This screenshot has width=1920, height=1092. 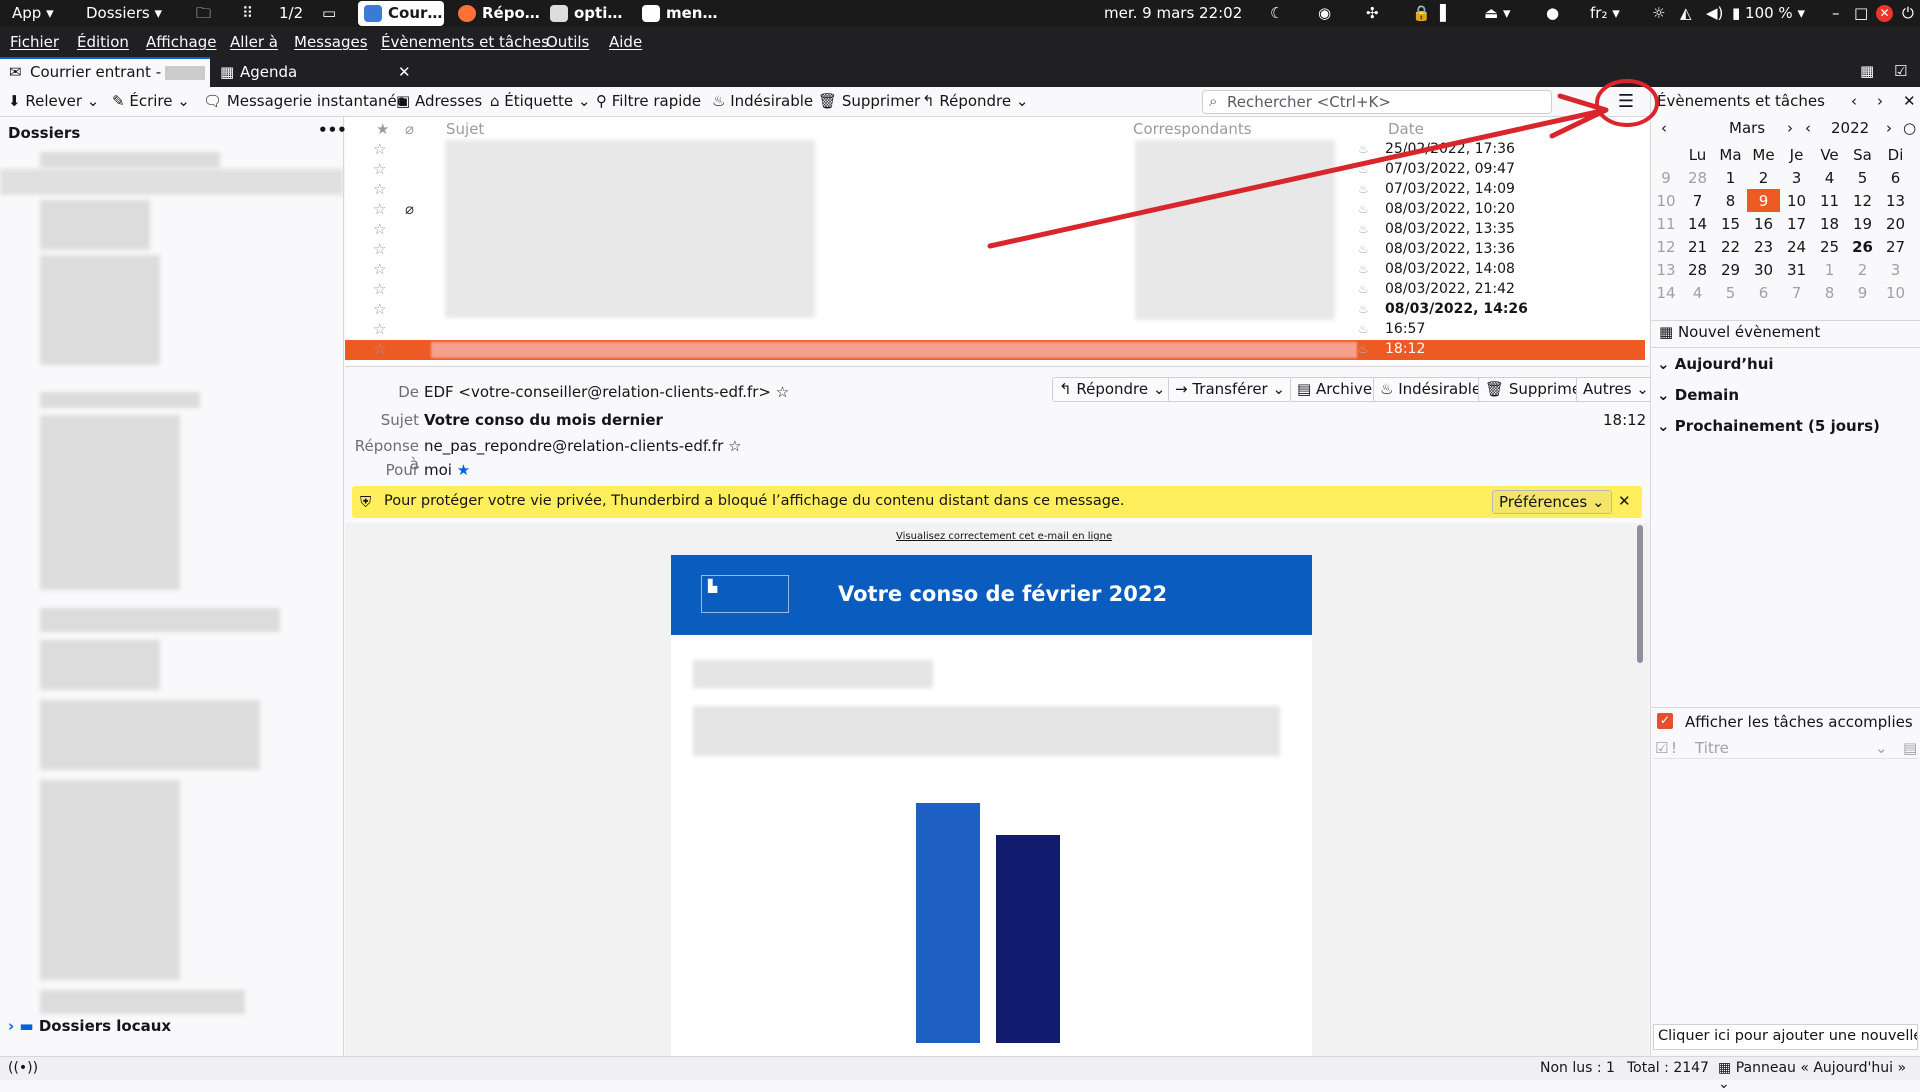 What do you see at coordinates (1900, 71) in the screenshot?
I see `tasks-view-icon: ☑` at bounding box center [1900, 71].